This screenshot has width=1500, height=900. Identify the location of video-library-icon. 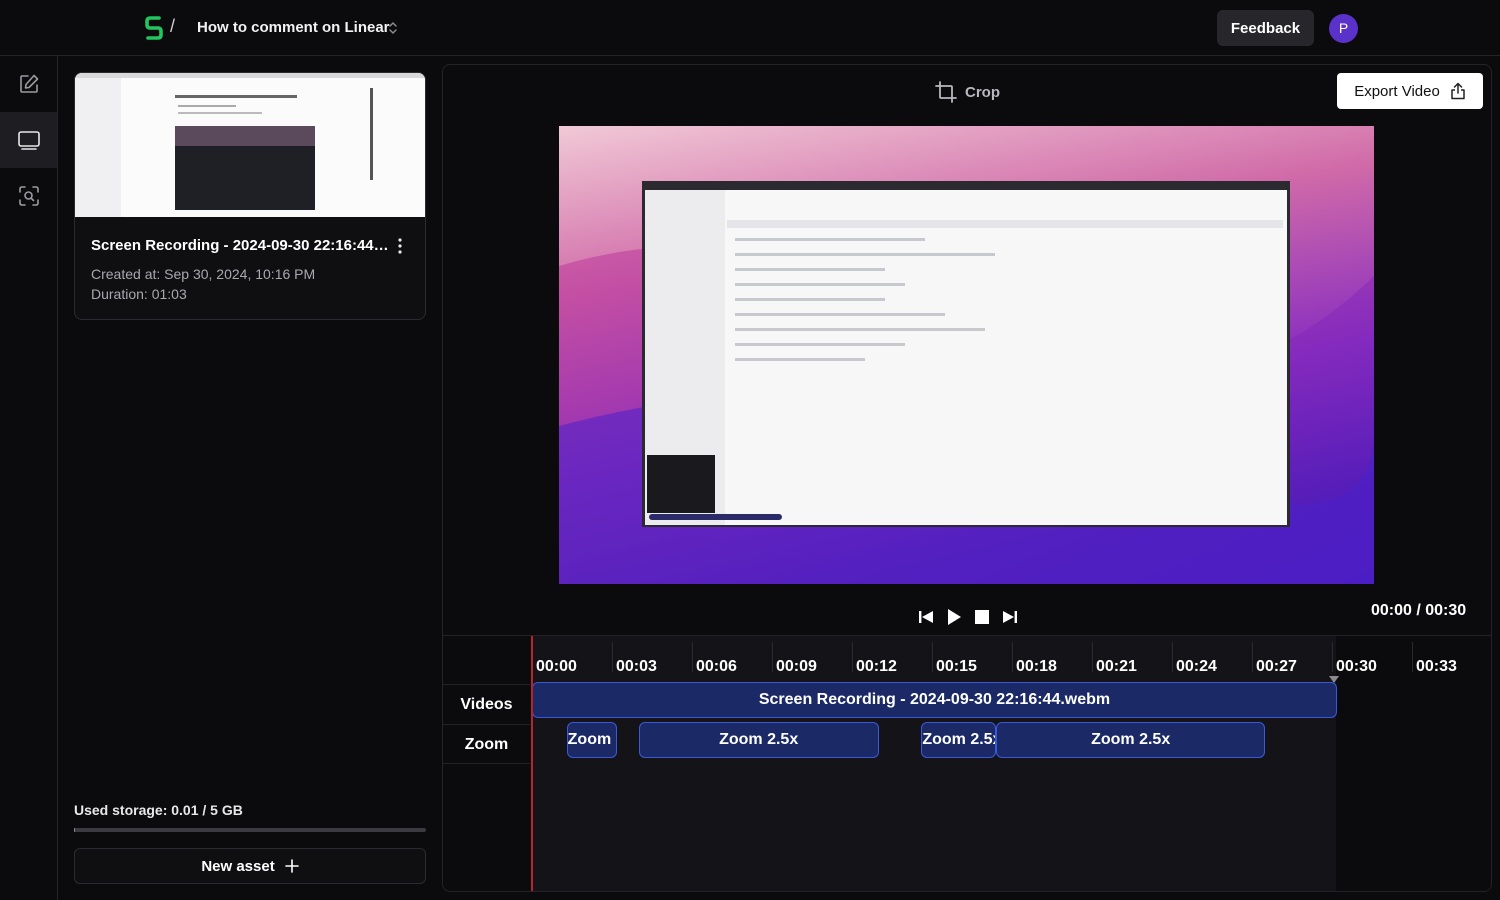
(28, 140).